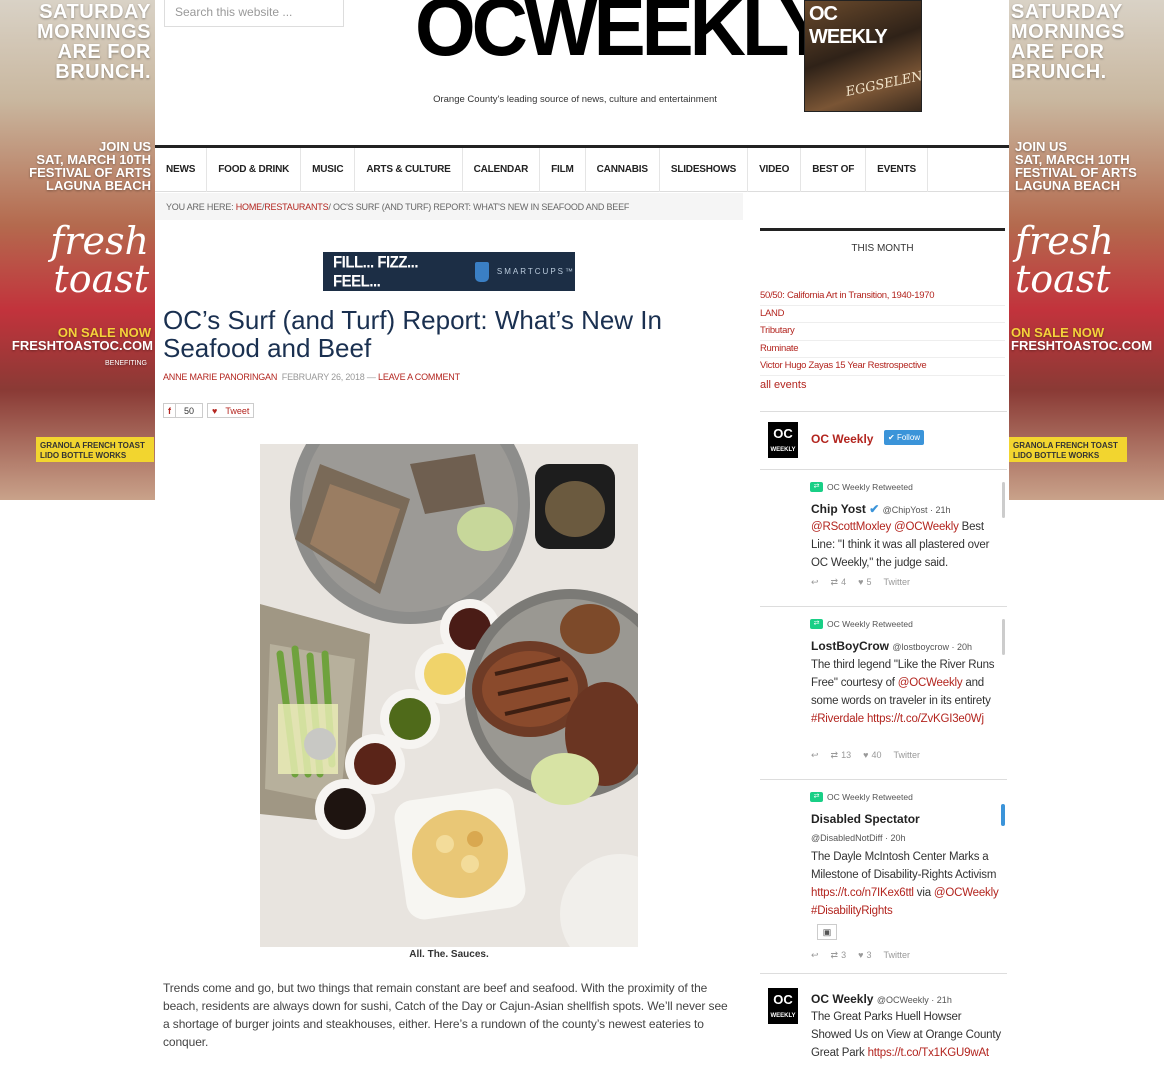 The height and width of the screenshot is (1080, 1164). I want to click on retweet-count: 4, so click(844, 582).